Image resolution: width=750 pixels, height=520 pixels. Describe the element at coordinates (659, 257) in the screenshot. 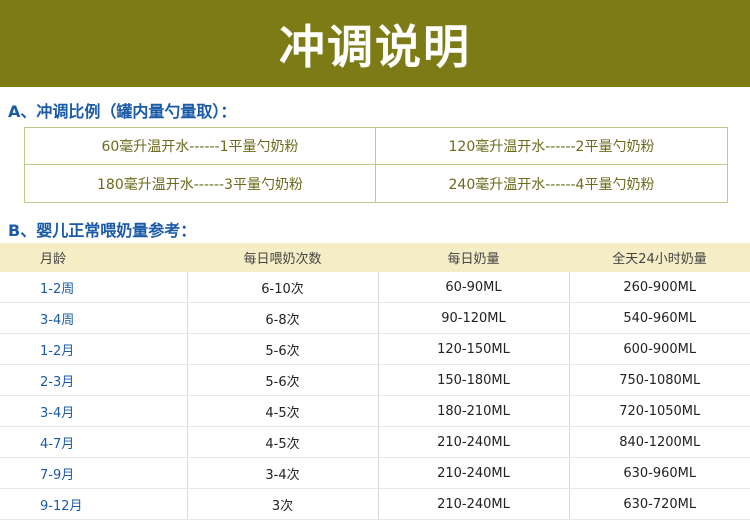

I see `column-header: 全天24小时奶量` at that location.